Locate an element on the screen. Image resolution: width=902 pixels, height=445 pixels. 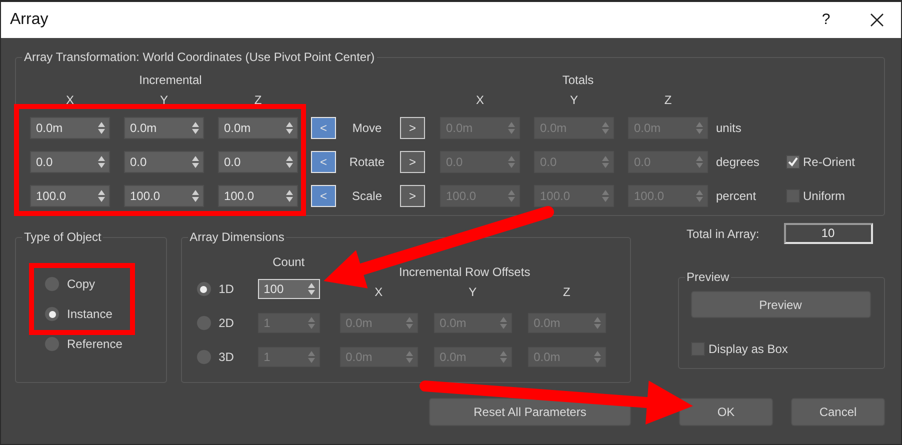
preview-button: Preview is located at coordinates (780, 304).